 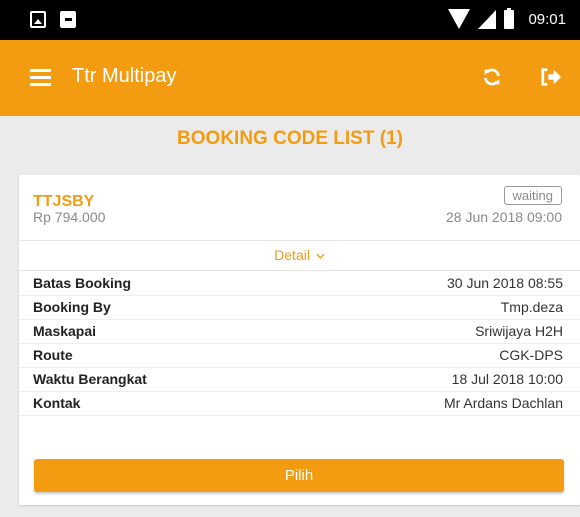 What do you see at coordinates (532, 195) in the screenshot?
I see `status-badge: waiting` at bounding box center [532, 195].